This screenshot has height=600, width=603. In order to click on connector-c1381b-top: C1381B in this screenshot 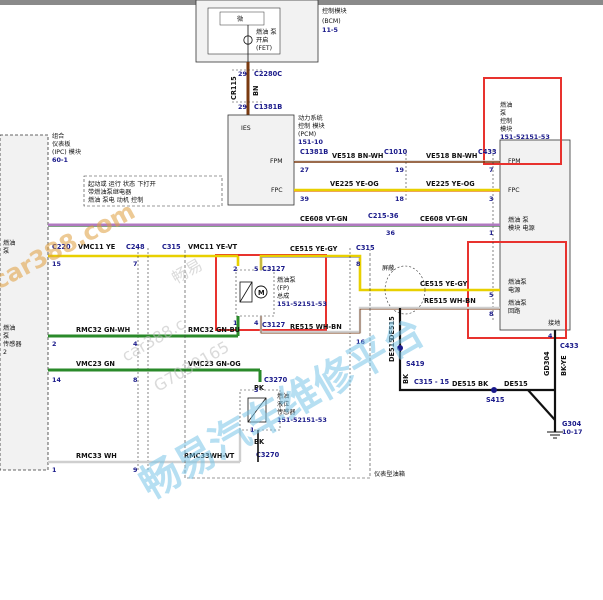, I will do `click(268, 107)`.